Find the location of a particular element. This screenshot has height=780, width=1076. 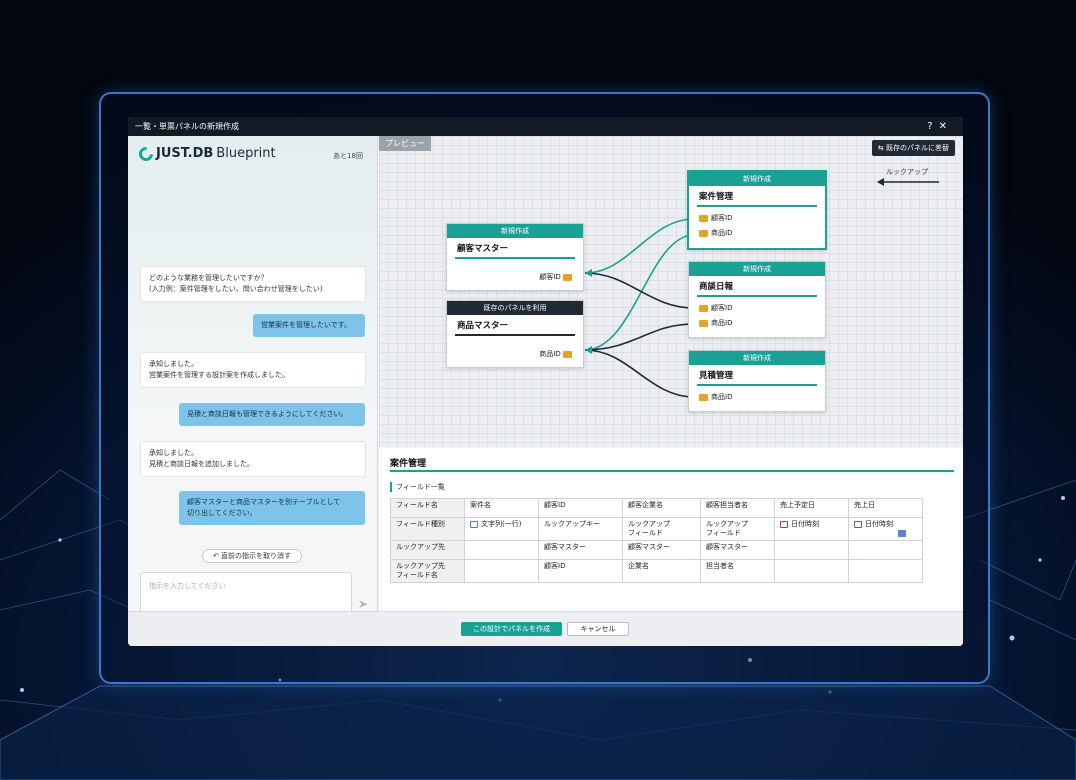

swap-panel-button: ⇆ 既存のパネルに差替 is located at coordinates (913, 148).